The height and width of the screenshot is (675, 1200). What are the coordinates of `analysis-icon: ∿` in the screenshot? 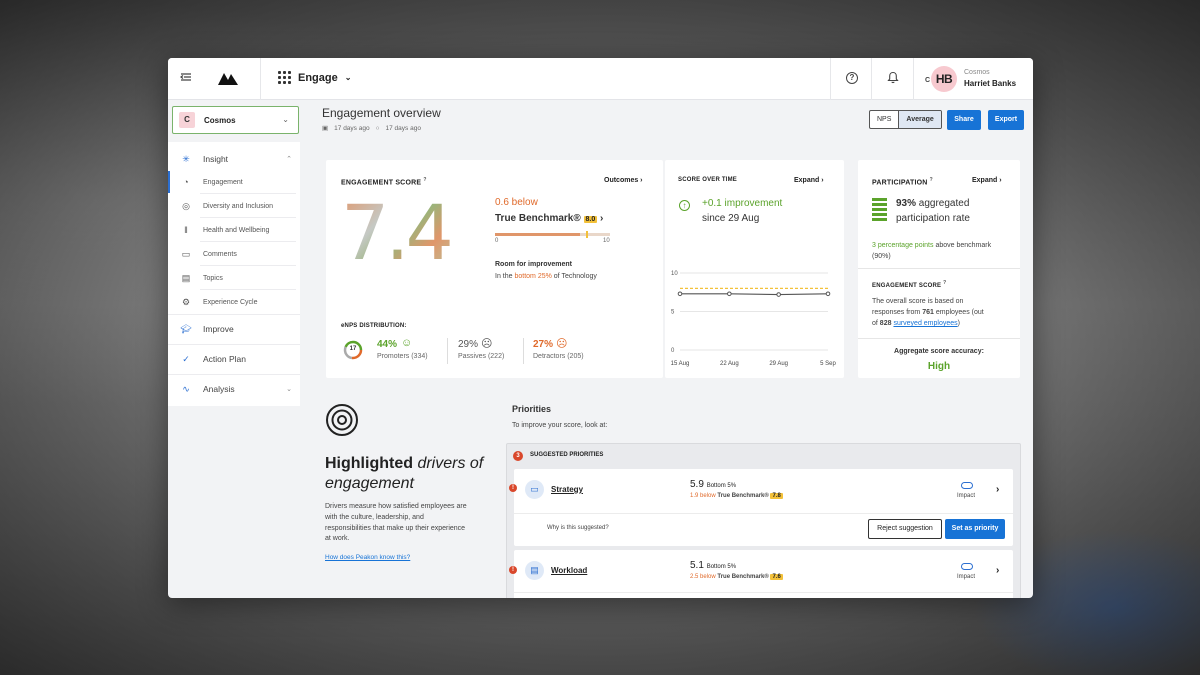 It's located at (186, 388).